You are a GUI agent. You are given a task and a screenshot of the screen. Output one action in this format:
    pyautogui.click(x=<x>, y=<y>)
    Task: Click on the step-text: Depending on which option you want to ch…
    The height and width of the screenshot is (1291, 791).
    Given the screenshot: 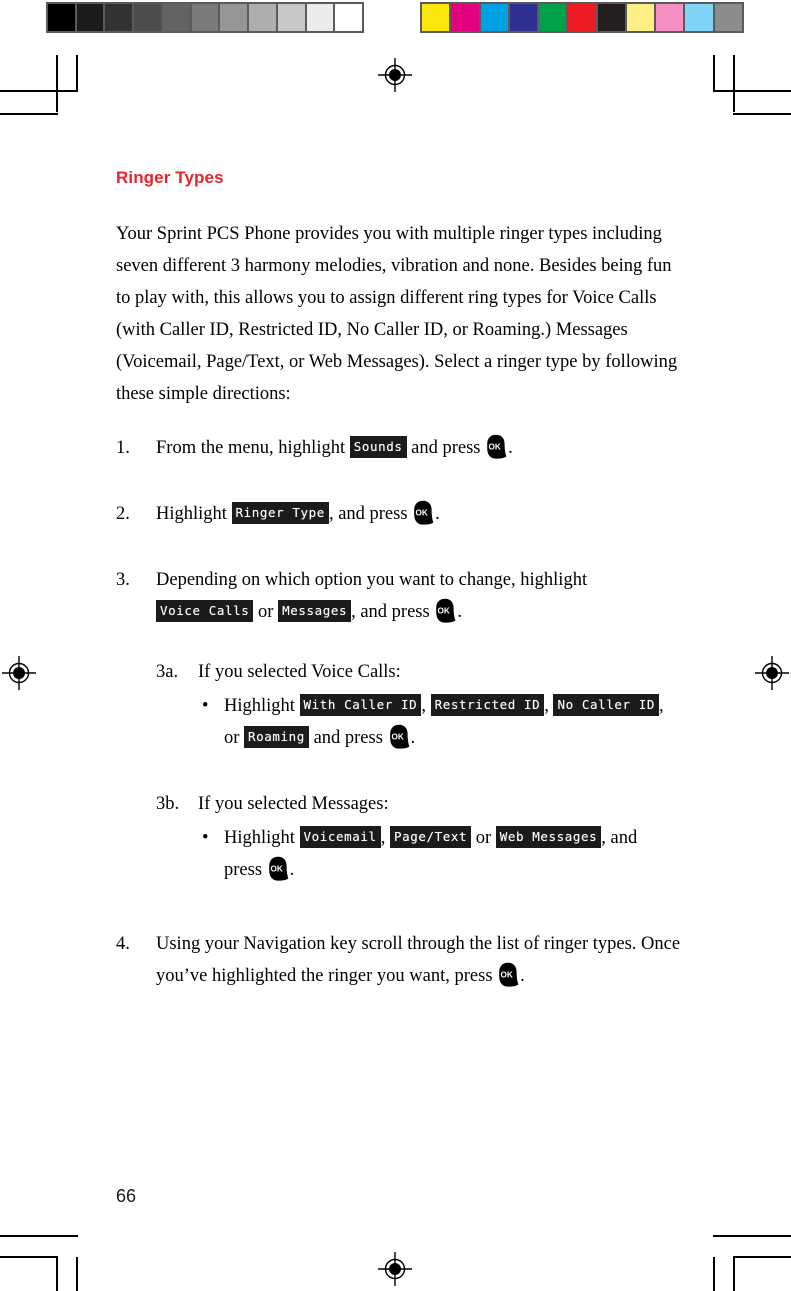 What is the action you would take?
    pyautogui.click(x=372, y=580)
    